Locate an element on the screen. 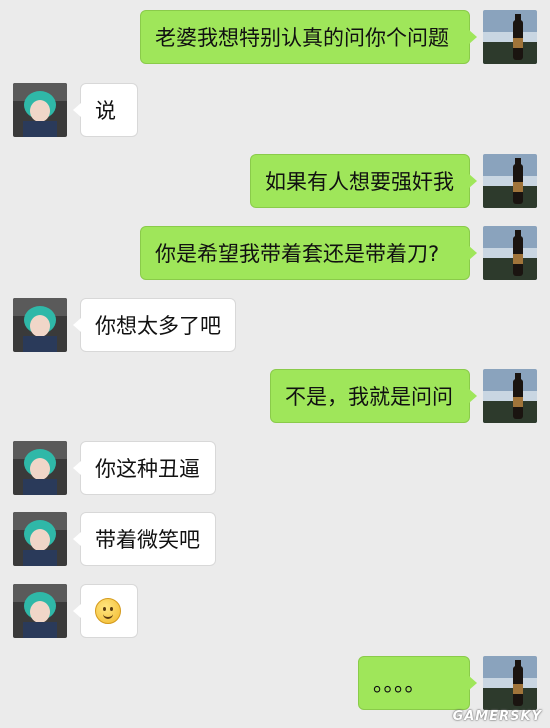  message-bubble-received: 带着微笑吧 is located at coordinates (144, 539).